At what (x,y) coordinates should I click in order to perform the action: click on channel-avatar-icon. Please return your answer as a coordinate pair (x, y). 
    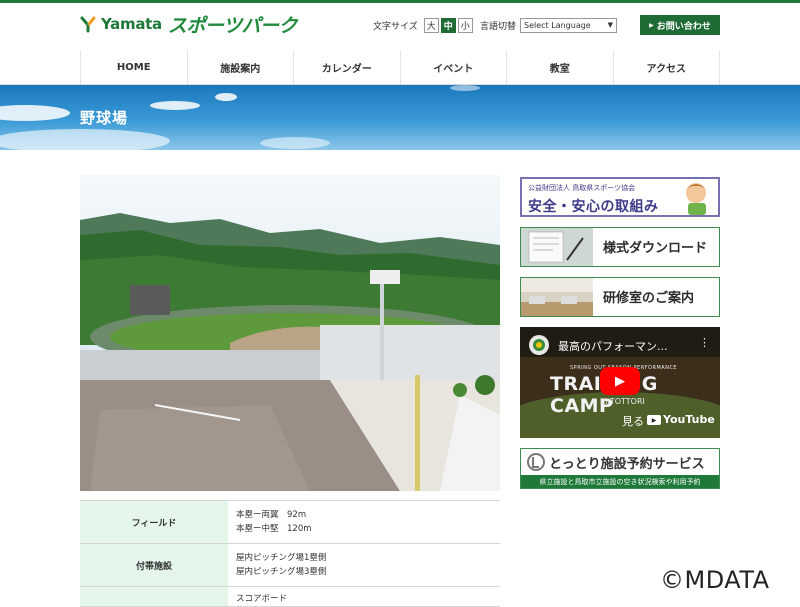
    Looking at the image, I should click on (539, 345).